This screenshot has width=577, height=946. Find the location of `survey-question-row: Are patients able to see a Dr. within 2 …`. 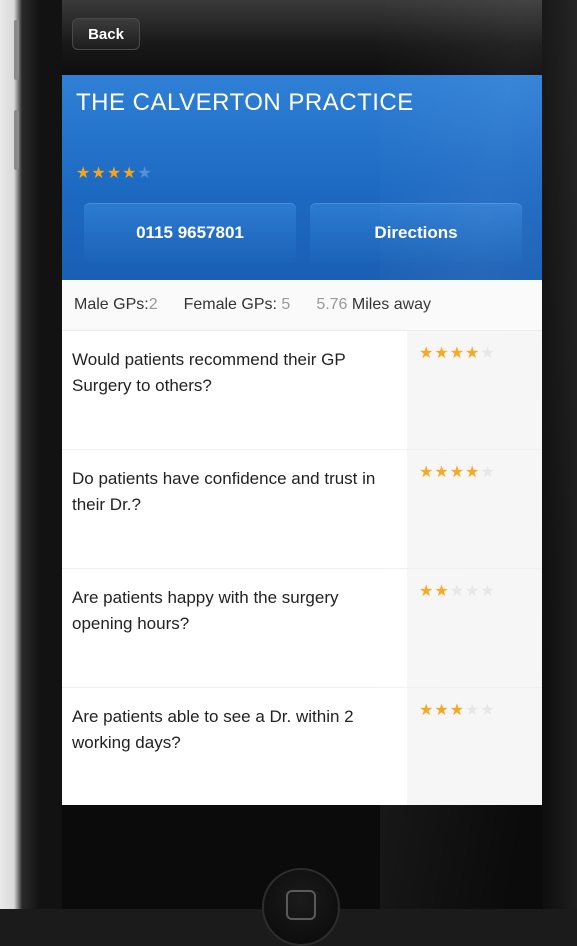

survey-question-row: Are patients able to see a Dr. within 2 … is located at coordinates (302, 746).